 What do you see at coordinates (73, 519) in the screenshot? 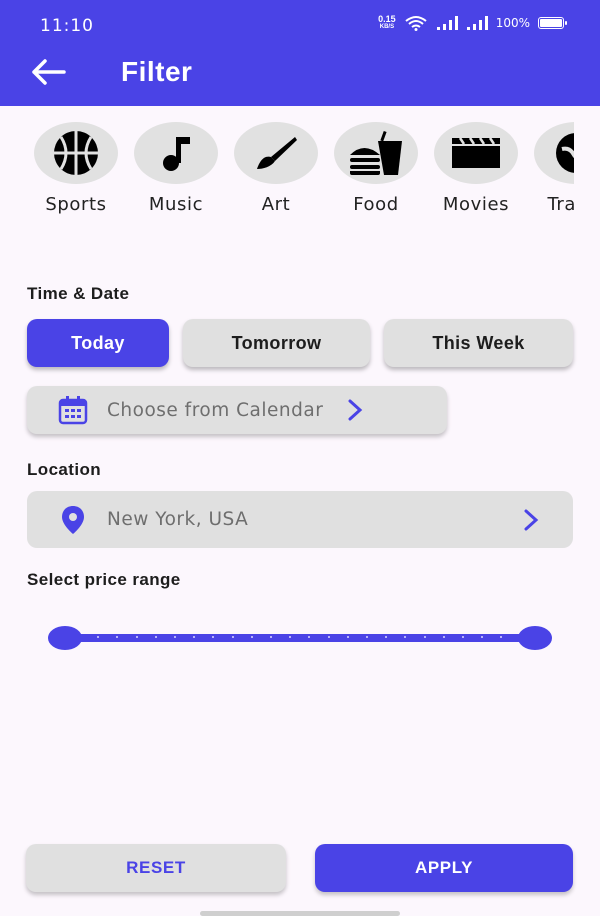
I see `location-pin-icon` at bounding box center [73, 519].